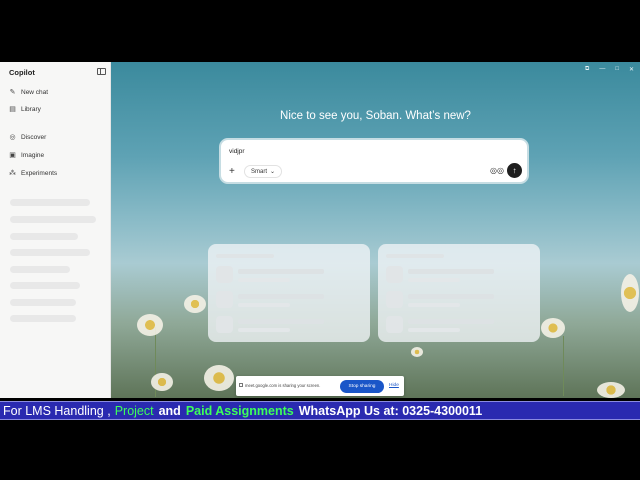 This screenshot has height=480, width=640. What do you see at coordinates (232, 172) in the screenshot?
I see `add-attachment-icon: +` at bounding box center [232, 172].